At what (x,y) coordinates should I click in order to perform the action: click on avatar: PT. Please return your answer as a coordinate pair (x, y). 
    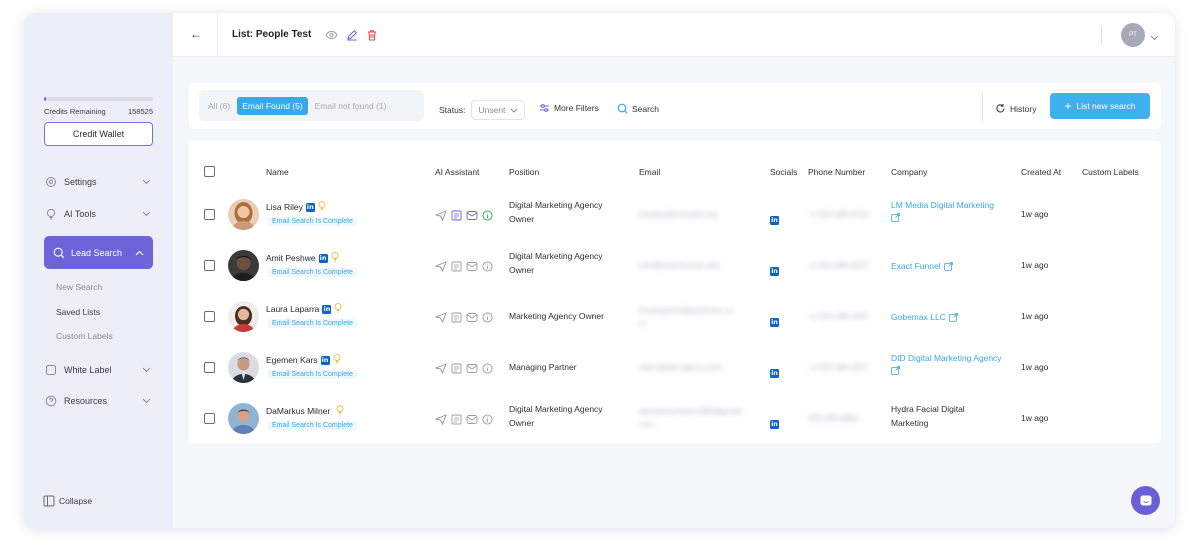
    Looking at the image, I should click on (1133, 35).